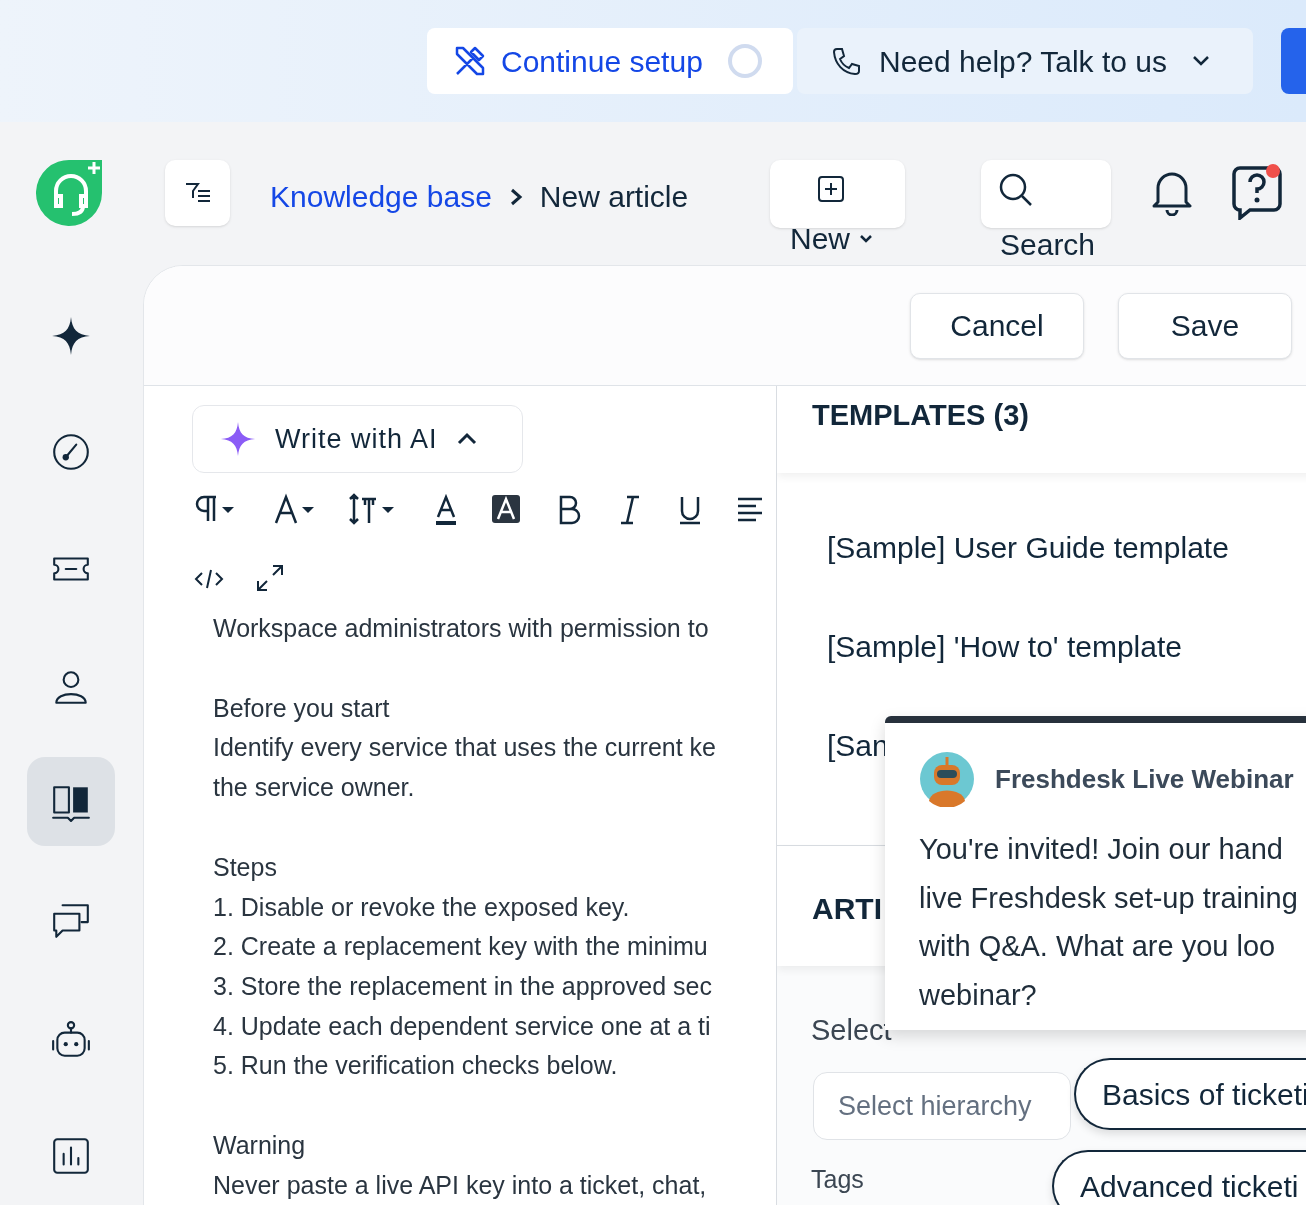 Image resolution: width=1306 pixels, height=1205 pixels. Describe the element at coordinates (947, 779) in the screenshot. I see `robot-avatar-icon` at that location.